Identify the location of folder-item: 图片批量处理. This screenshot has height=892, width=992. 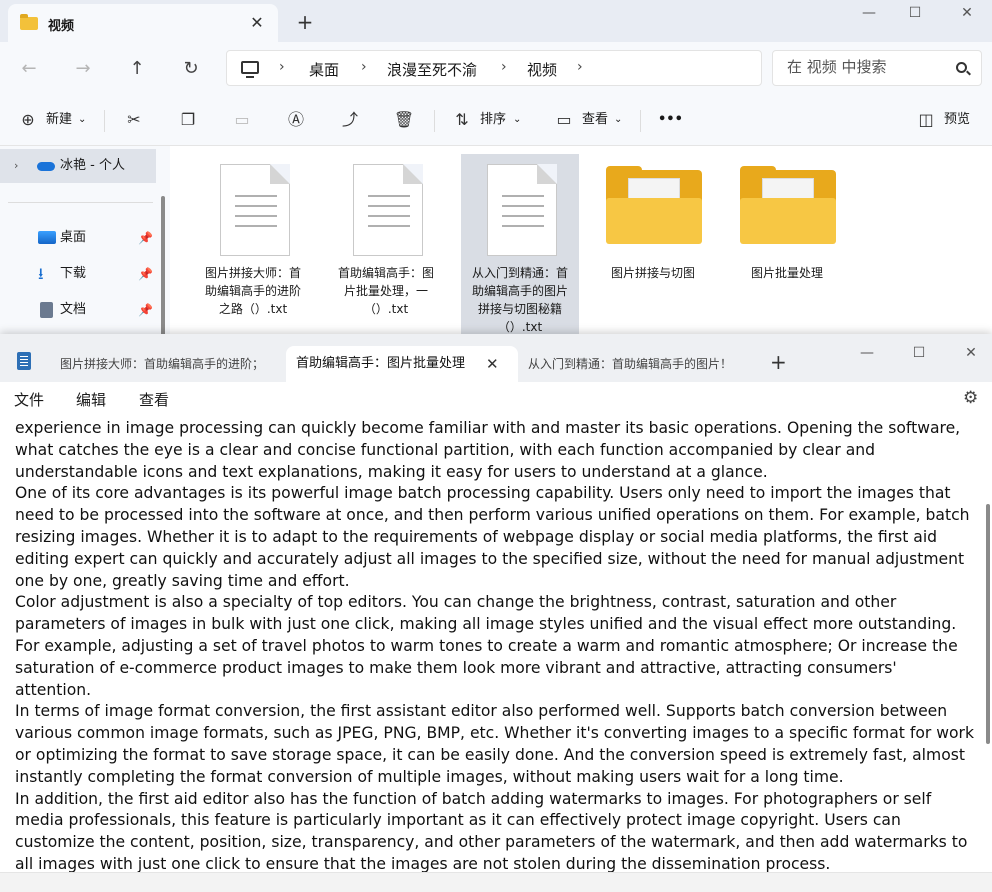
(787, 247).